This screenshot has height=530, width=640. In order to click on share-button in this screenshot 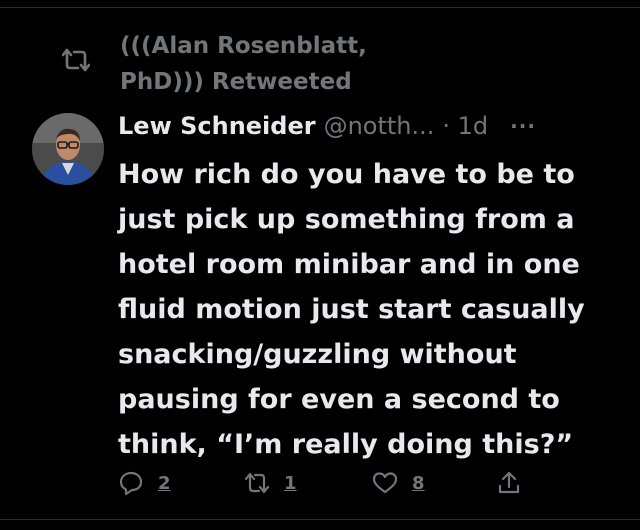, I will do `click(509, 483)`.